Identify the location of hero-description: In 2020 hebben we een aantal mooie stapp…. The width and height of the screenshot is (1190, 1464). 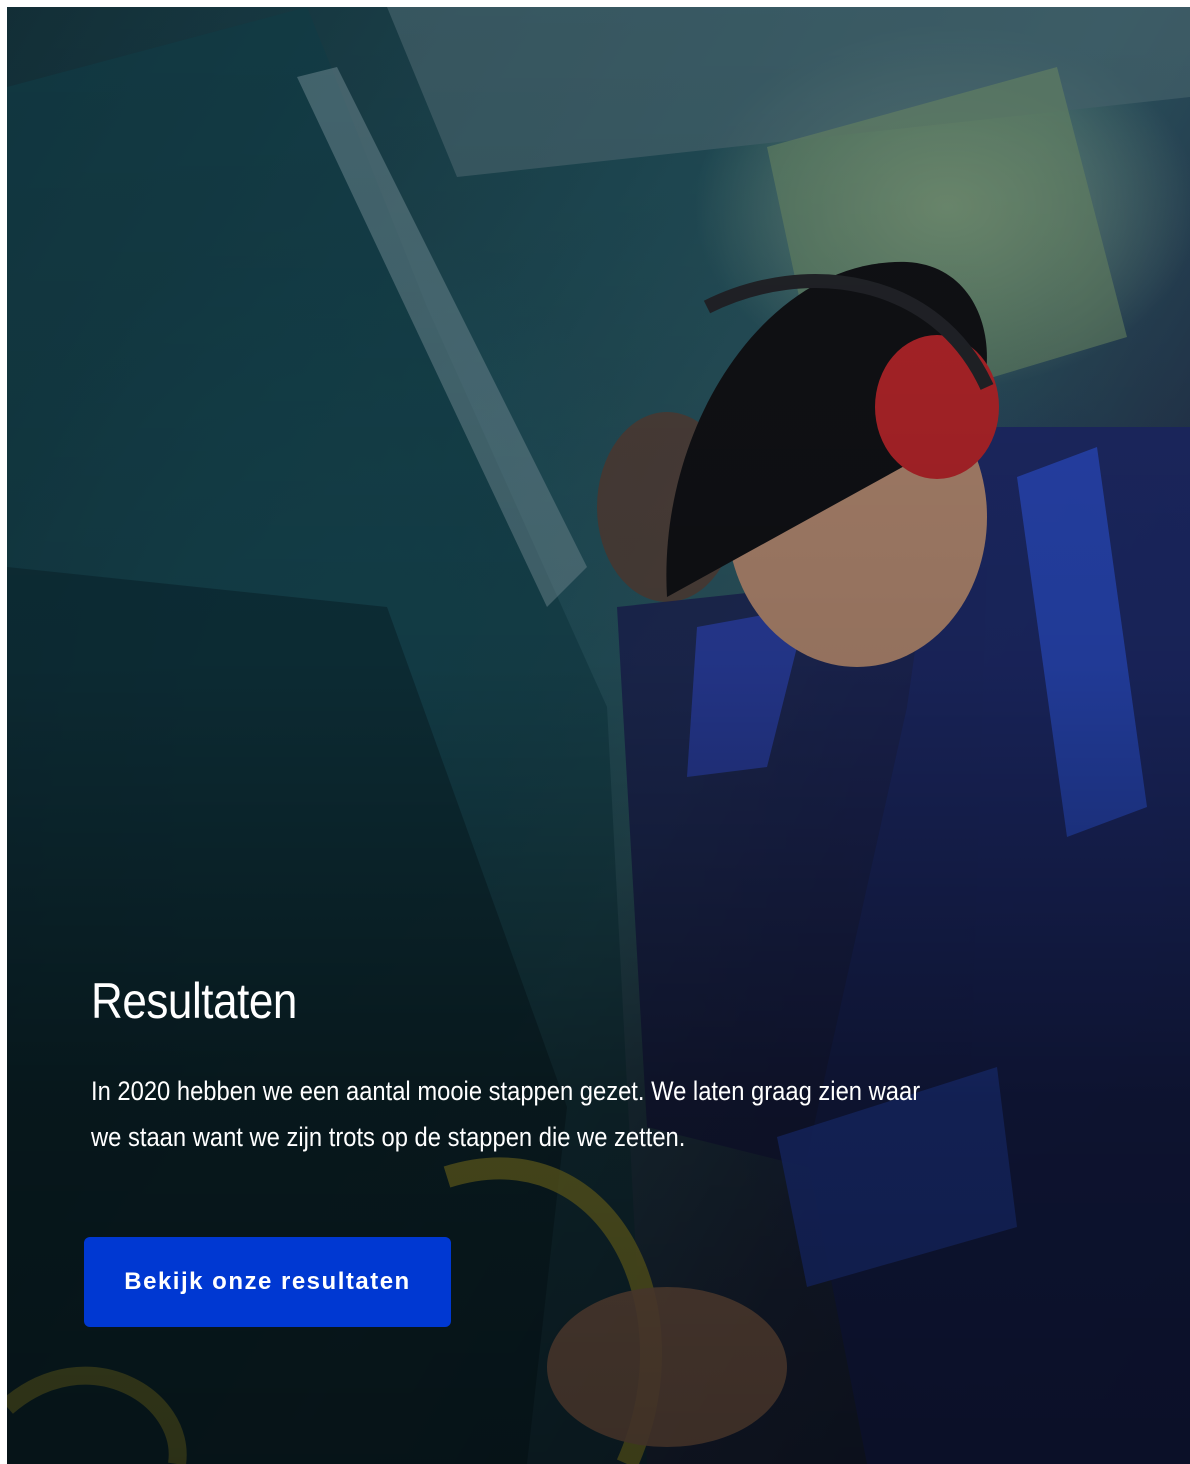
(506, 1114).